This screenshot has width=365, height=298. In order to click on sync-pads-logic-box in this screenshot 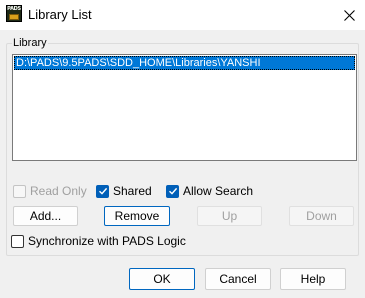, I will do `click(17, 241)`.